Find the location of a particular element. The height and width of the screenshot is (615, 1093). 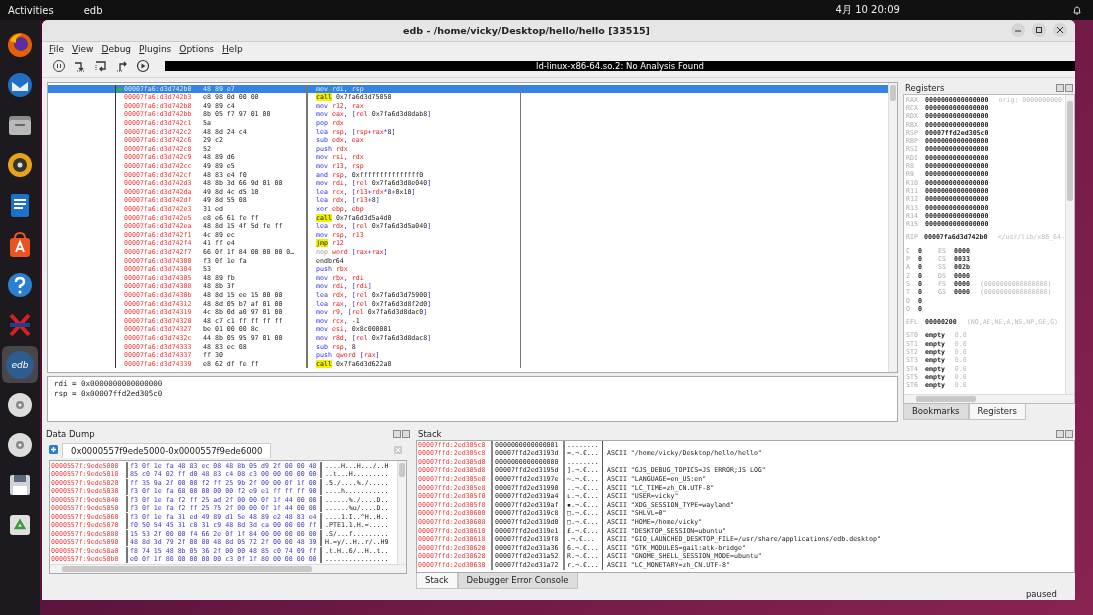

menu-item: View is located at coordinates (83, 48).